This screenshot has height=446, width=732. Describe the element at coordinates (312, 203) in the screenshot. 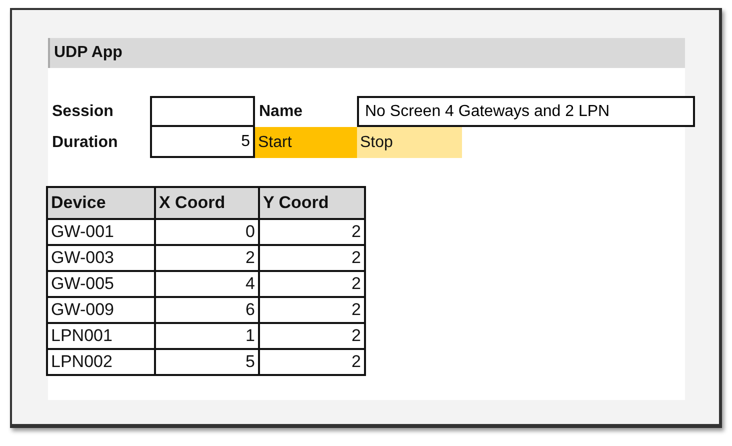

I see `column-header: Y Coord` at that location.